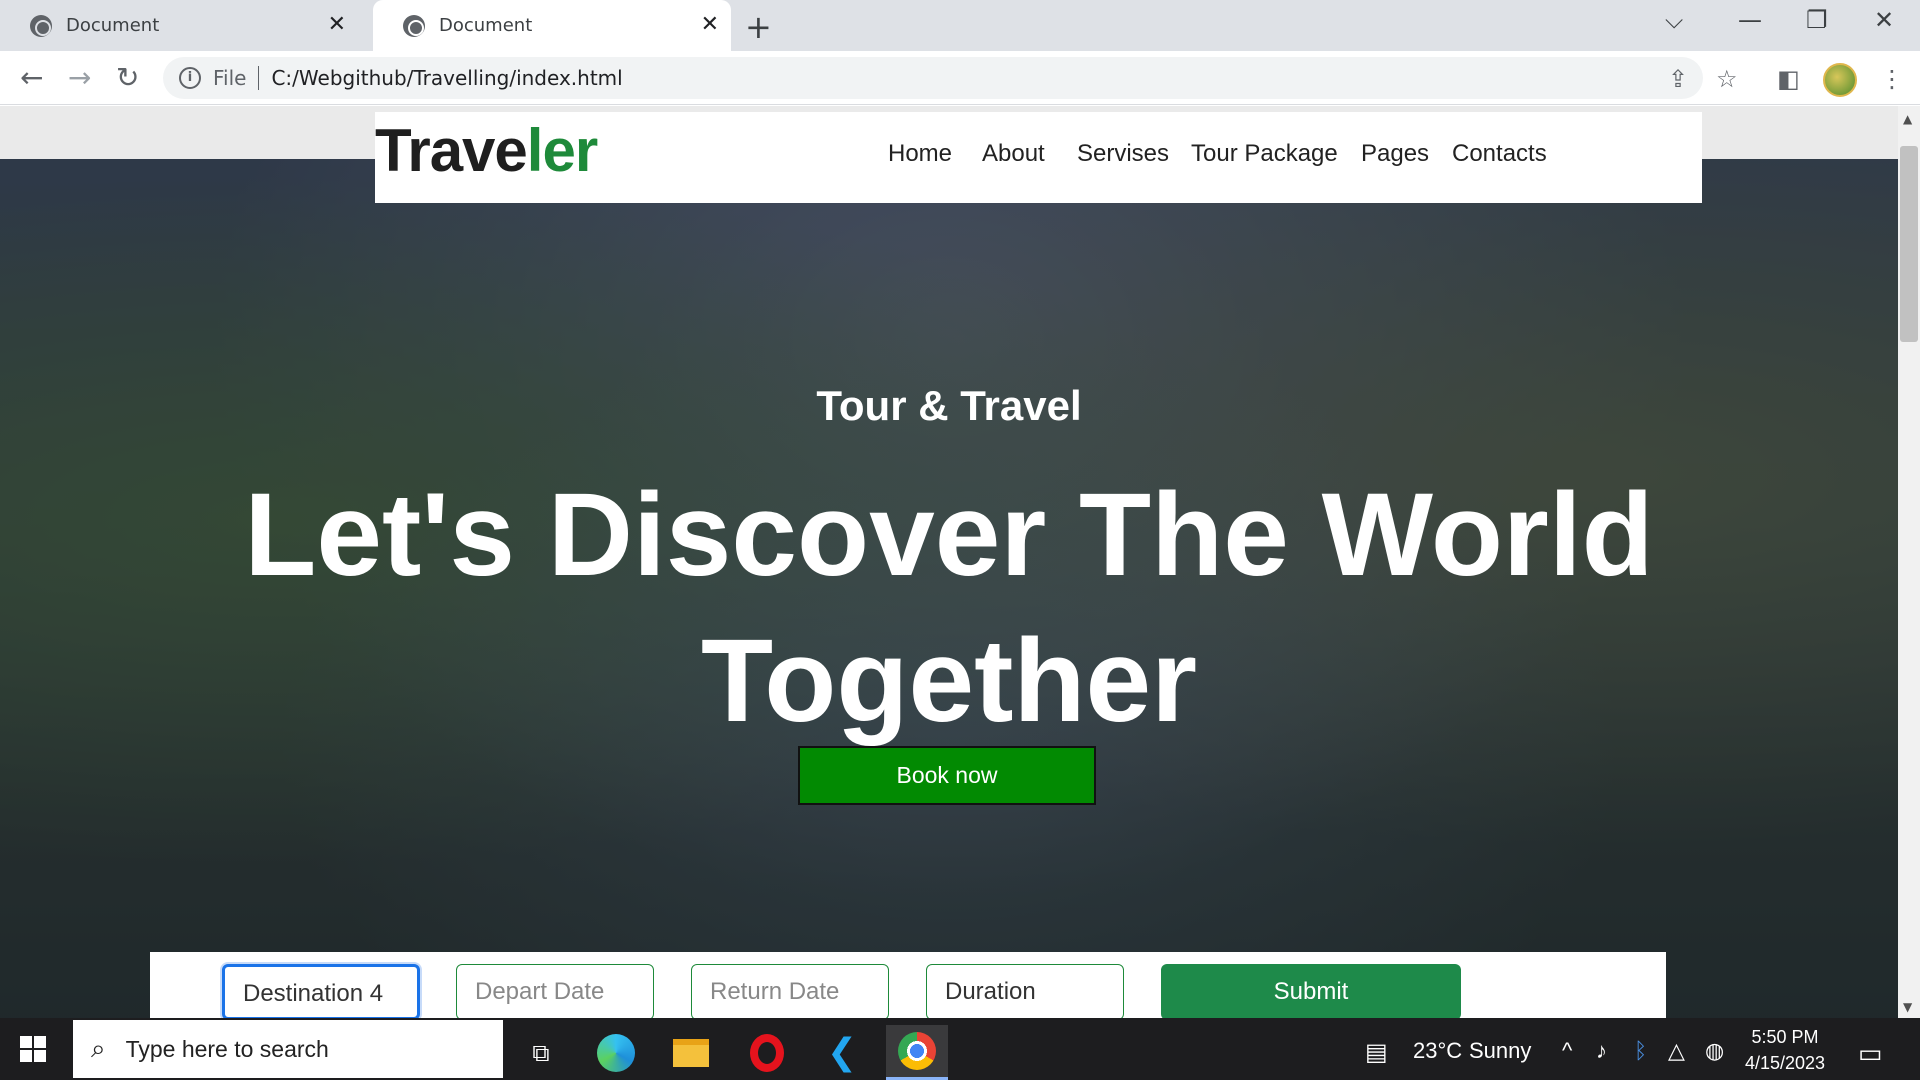 This screenshot has width=1920, height=1080. I want to click on forward-arrow-icon: →, so click(79, 77).